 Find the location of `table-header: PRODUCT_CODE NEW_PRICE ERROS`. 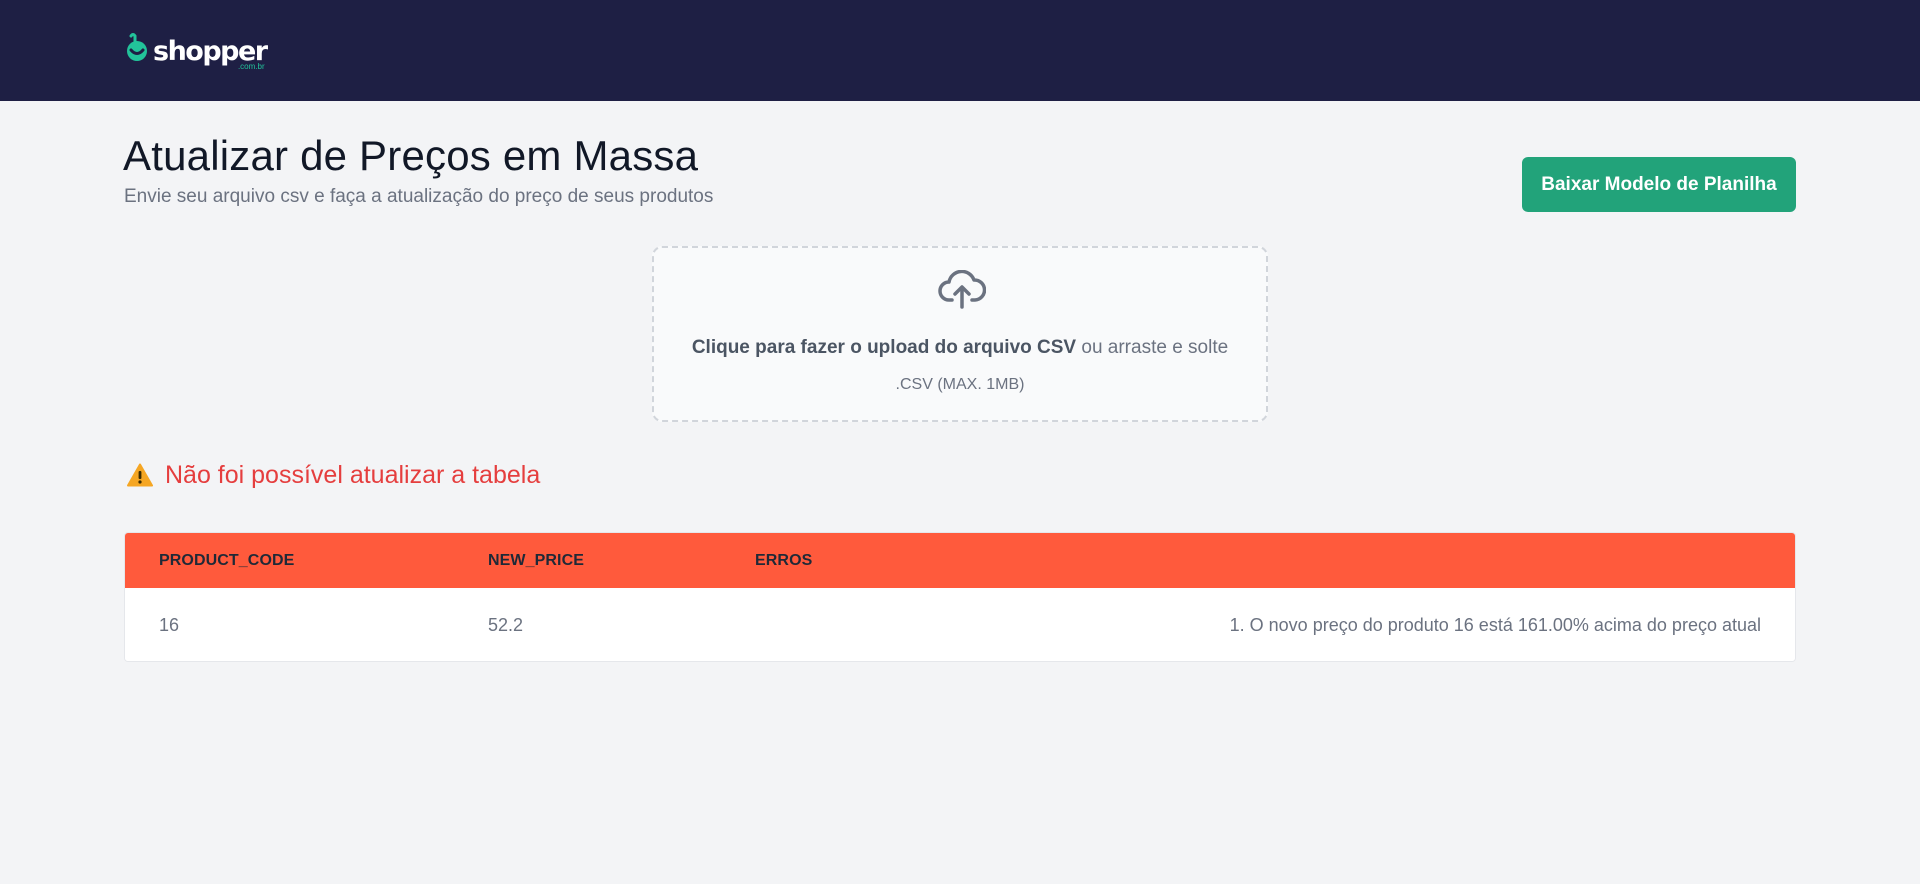

table-header: PRODUCT_CODE NEW_PRICE ERROS is located at coordinates (960, 560).